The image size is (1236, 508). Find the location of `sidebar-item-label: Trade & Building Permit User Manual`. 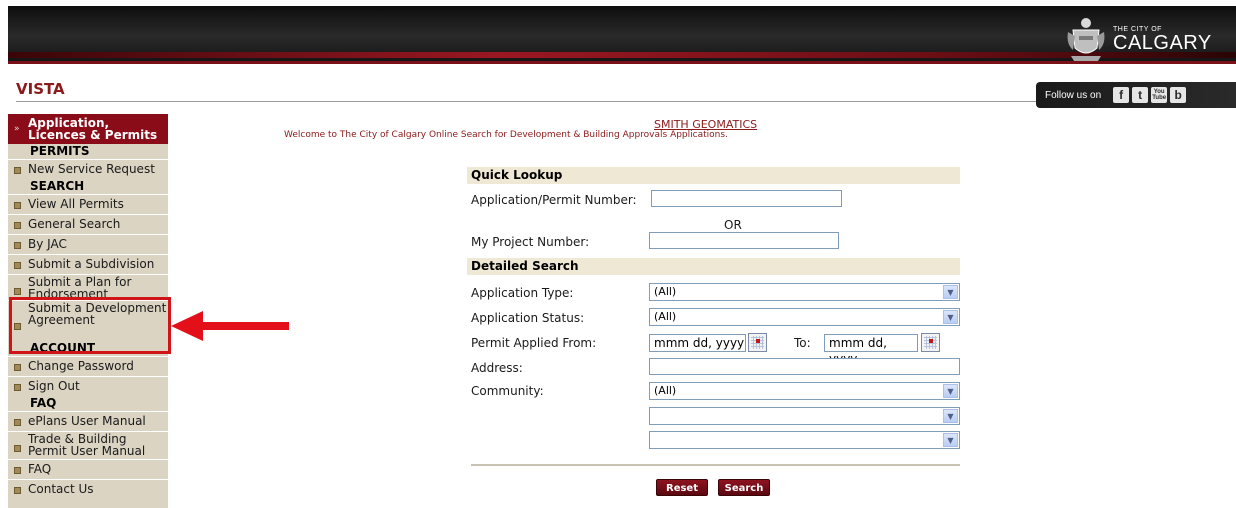

sidebar-item-label: Trade & Building Permit User Manual is located at coordinates (87, 445).